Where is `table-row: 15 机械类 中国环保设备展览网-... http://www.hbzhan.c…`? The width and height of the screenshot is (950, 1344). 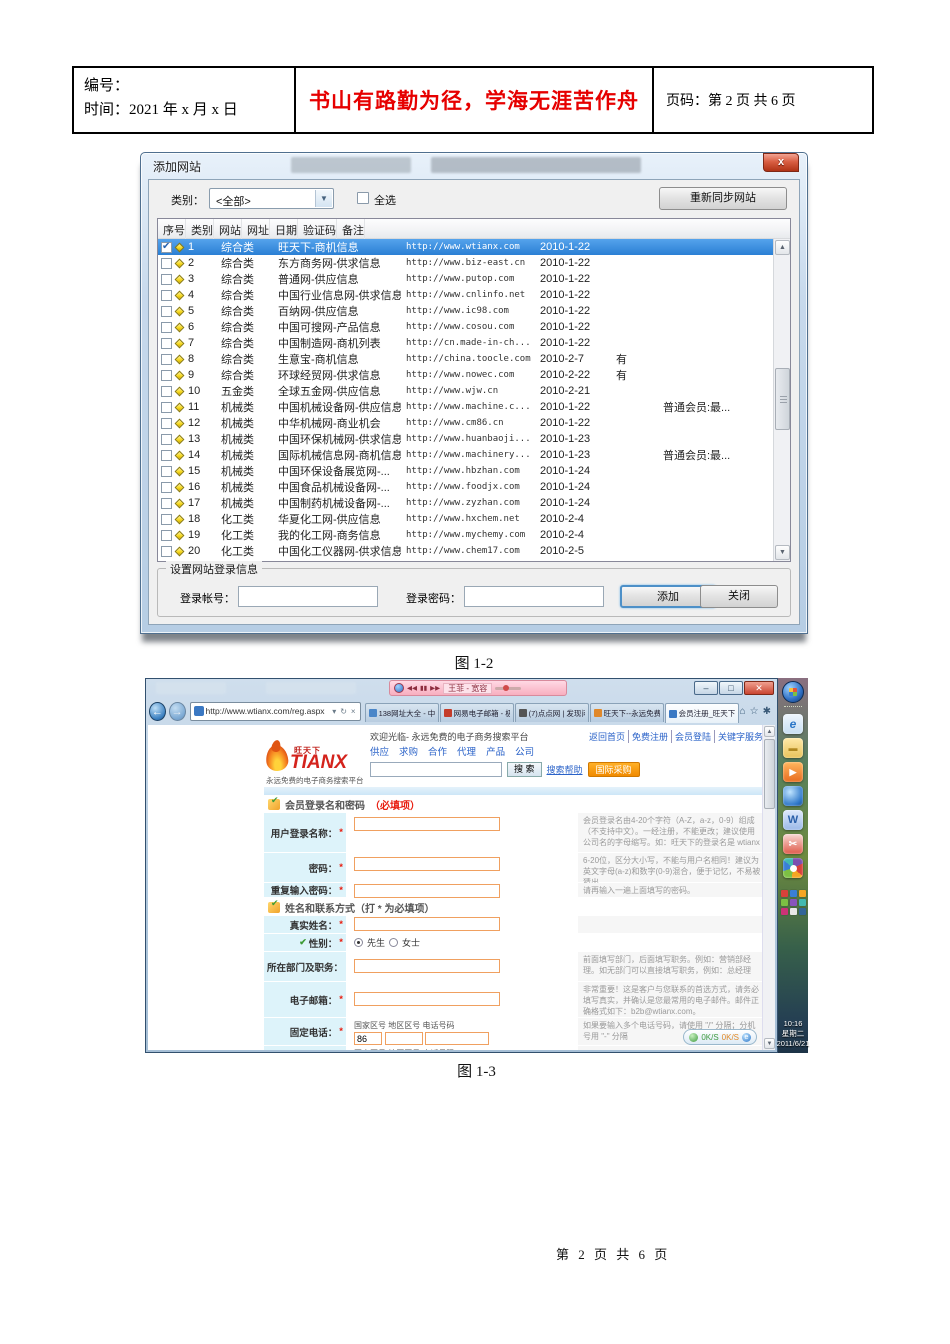 table-row: 15 机械类 中国环保设备展览网-... http://www.hbzhan.c… is located at coordinates (474, 471).